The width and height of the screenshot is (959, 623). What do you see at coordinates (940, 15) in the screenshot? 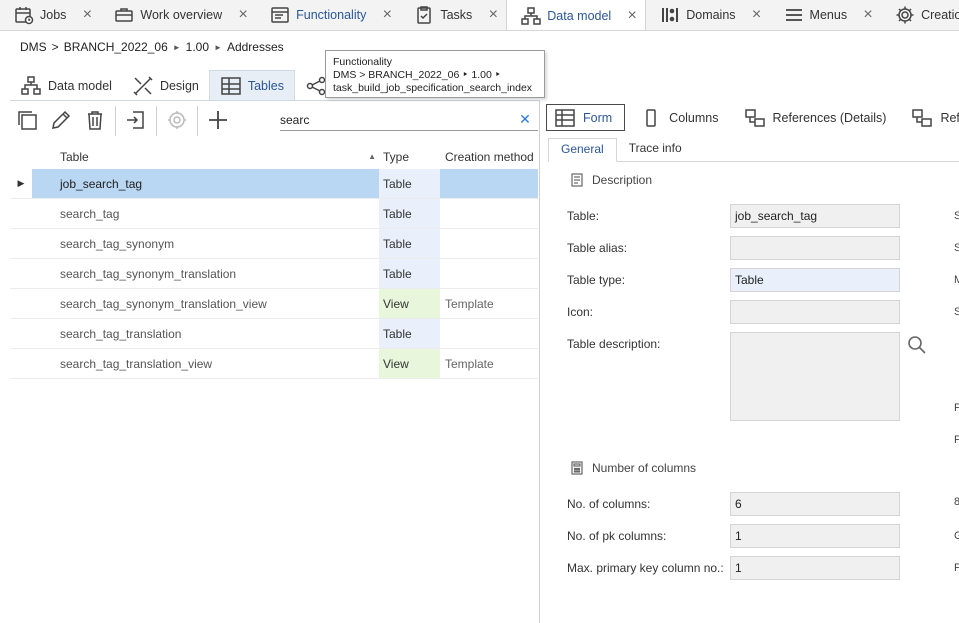
I see `tab-creation-label: Creation` at bounding box center [940, 15].